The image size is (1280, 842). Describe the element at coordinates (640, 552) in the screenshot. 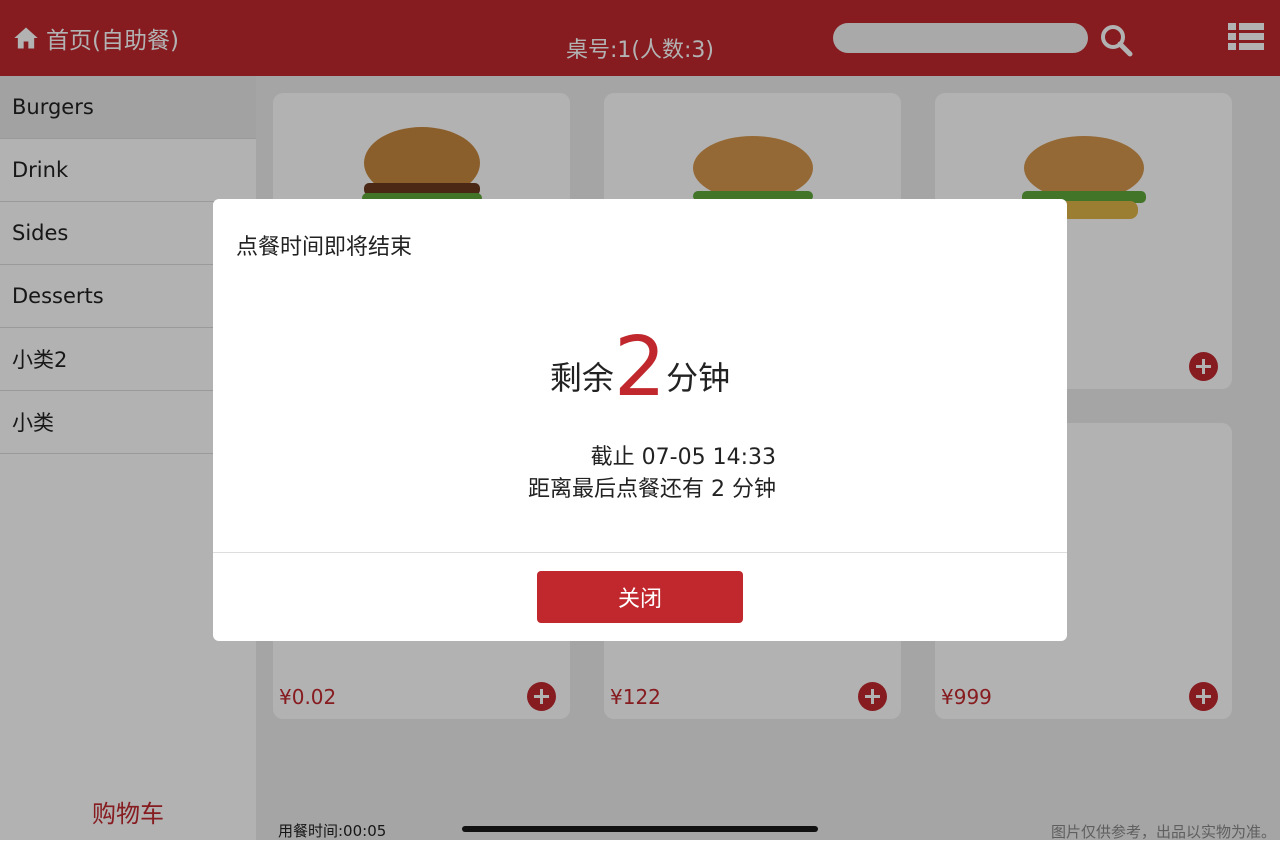

I see `modal-divider` at that location.